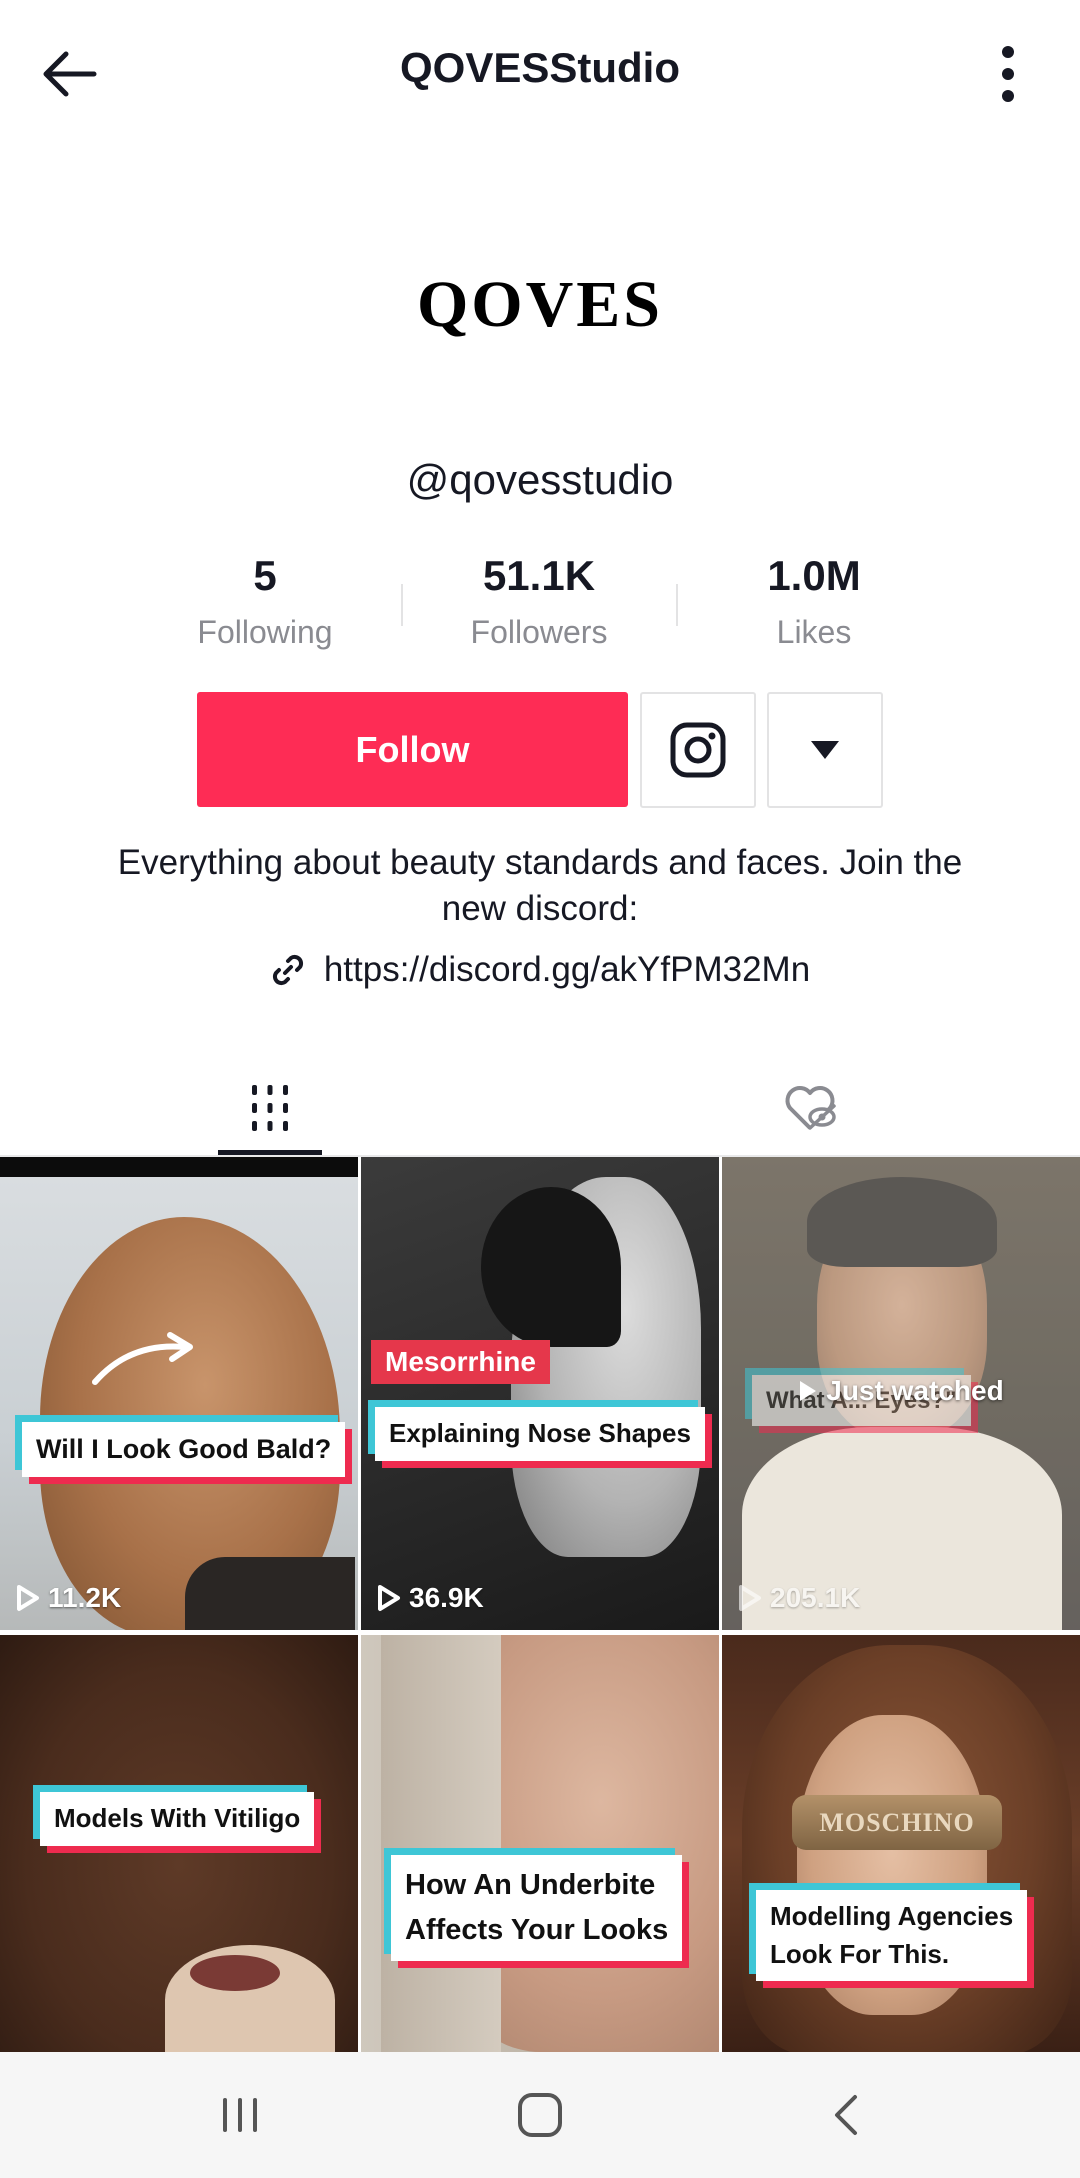 The image size is (1080, 2178). What do you see at coordinates (815, 1597) in the screenshot?
I see `view-count-text: 205.1K` at bounding box center [815, 1597].